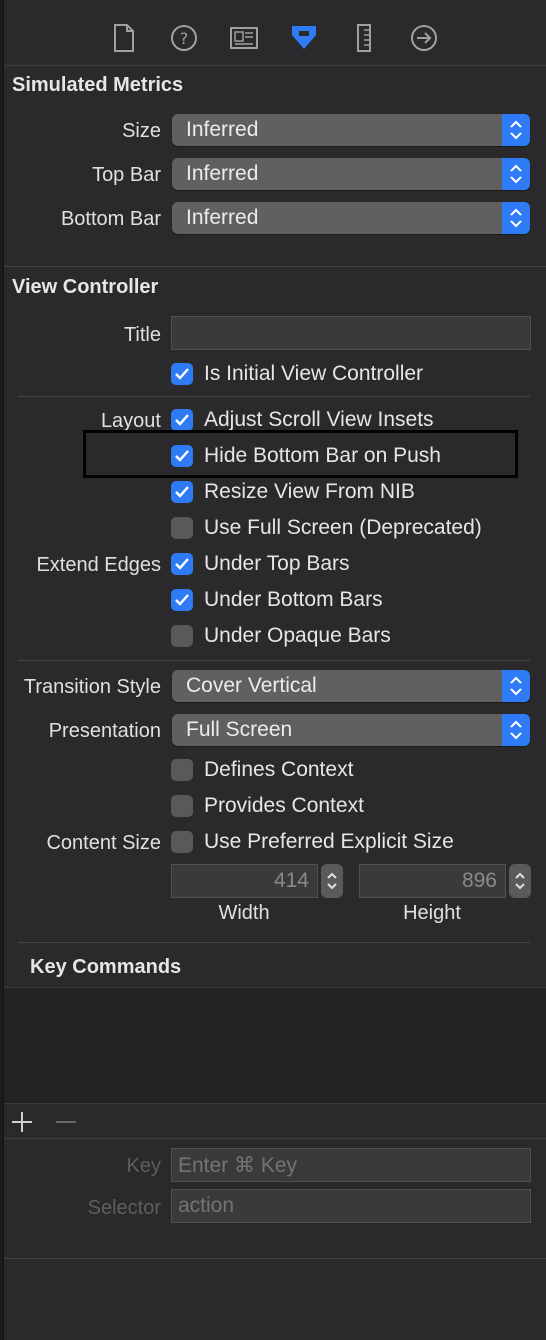  Describe the element at coordinates (479, 880) in the screenshot. I see `height-value: 896` at that location.